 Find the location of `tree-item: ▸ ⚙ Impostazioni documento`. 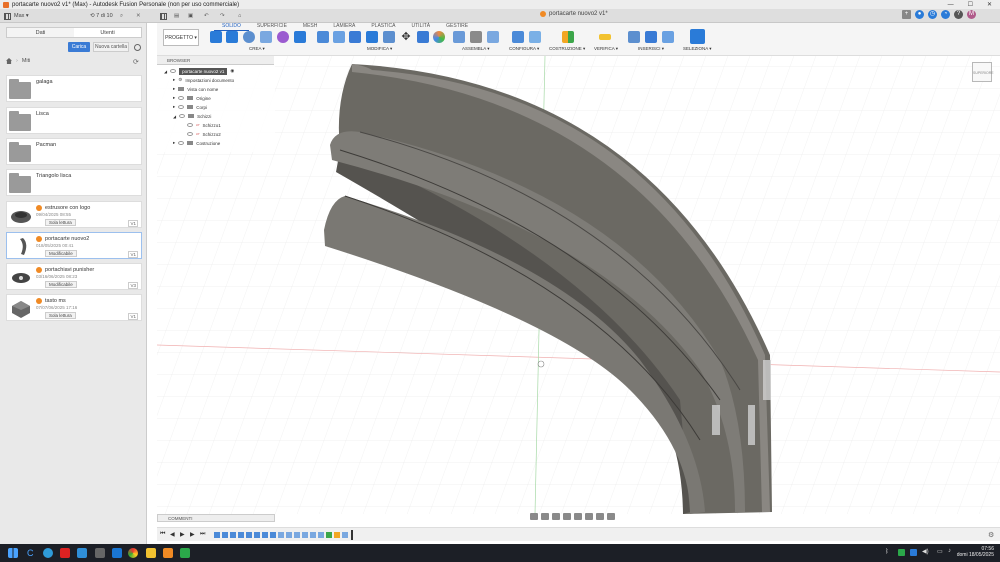

tree-item: ▸ ⚙ Impostazioni documento is located at coordinates (203, 80).